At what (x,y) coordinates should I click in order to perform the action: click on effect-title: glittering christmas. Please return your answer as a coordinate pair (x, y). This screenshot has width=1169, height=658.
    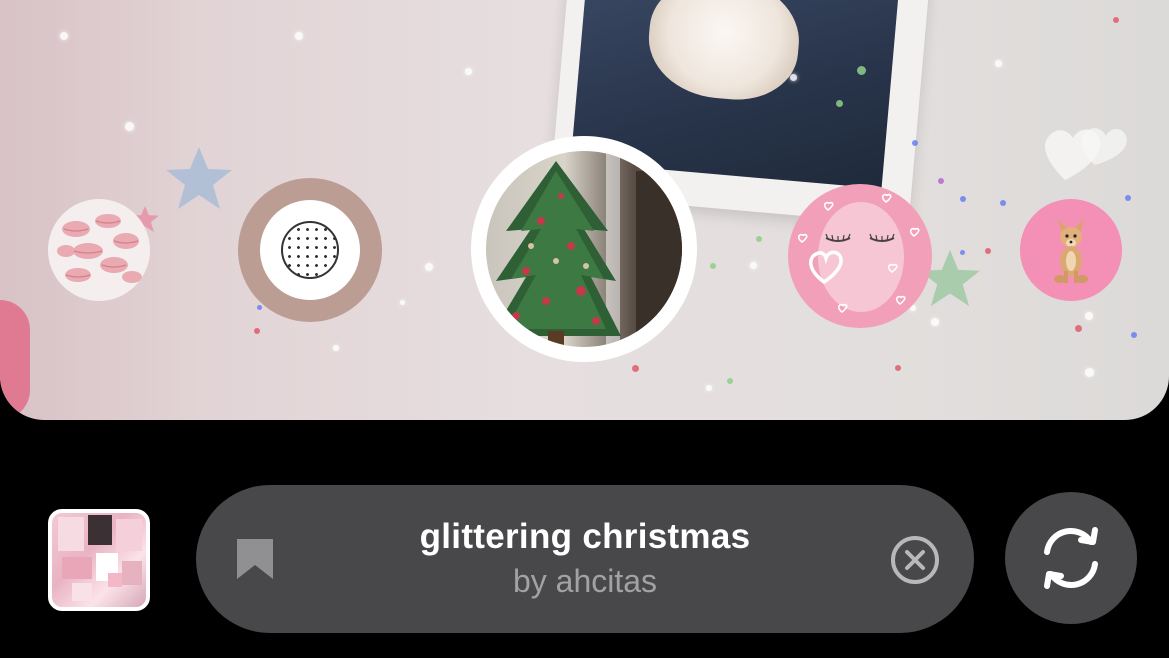
    Looking at the image, I should click on (585, 536).